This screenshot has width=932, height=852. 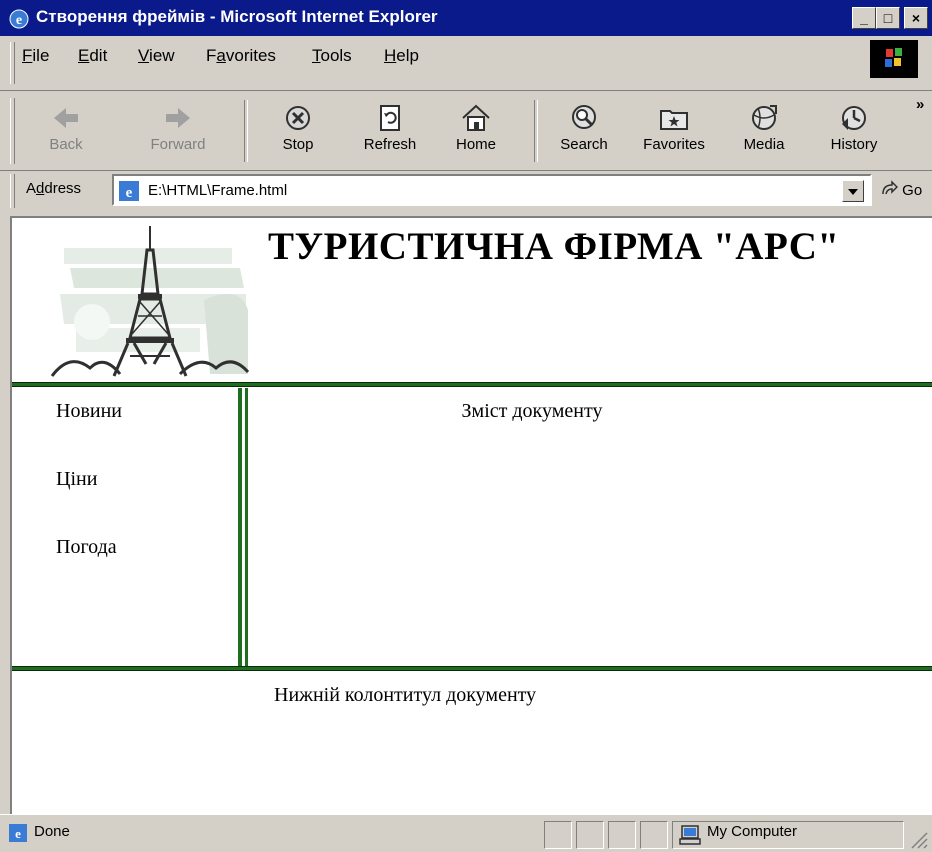 I want to click on stop-button: Stop, so click(x=298, y=124).